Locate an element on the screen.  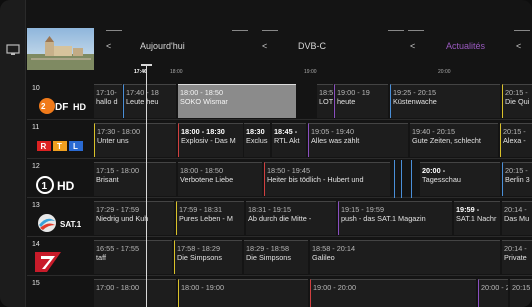
program-cell: 17:00 - 18:00 is located at coordinates (135, 293).